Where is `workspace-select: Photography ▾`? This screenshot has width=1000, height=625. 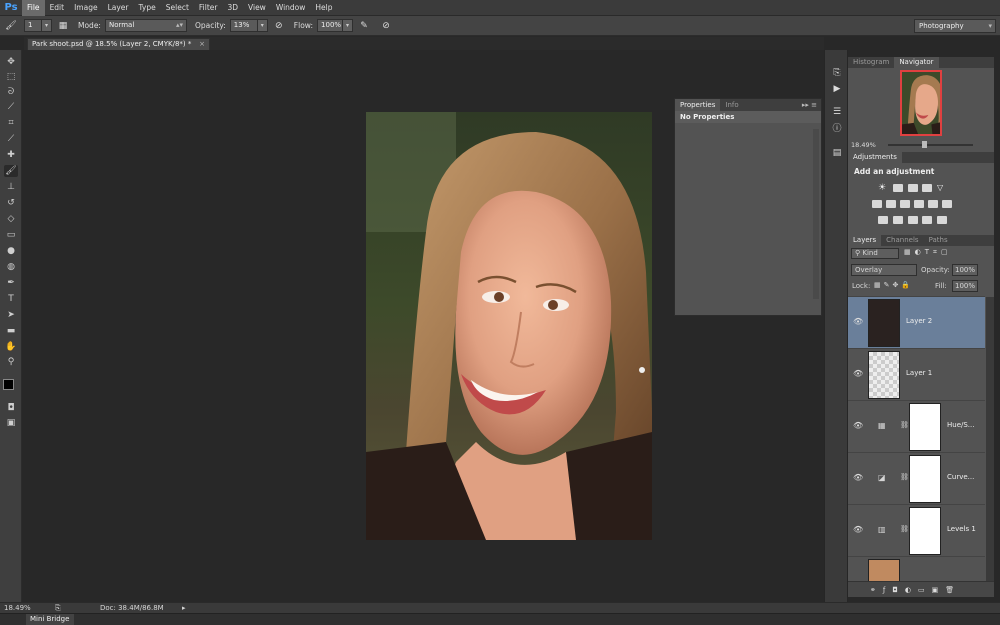
workspace-select: Photography ▾ is located at coordinates (955, 26).